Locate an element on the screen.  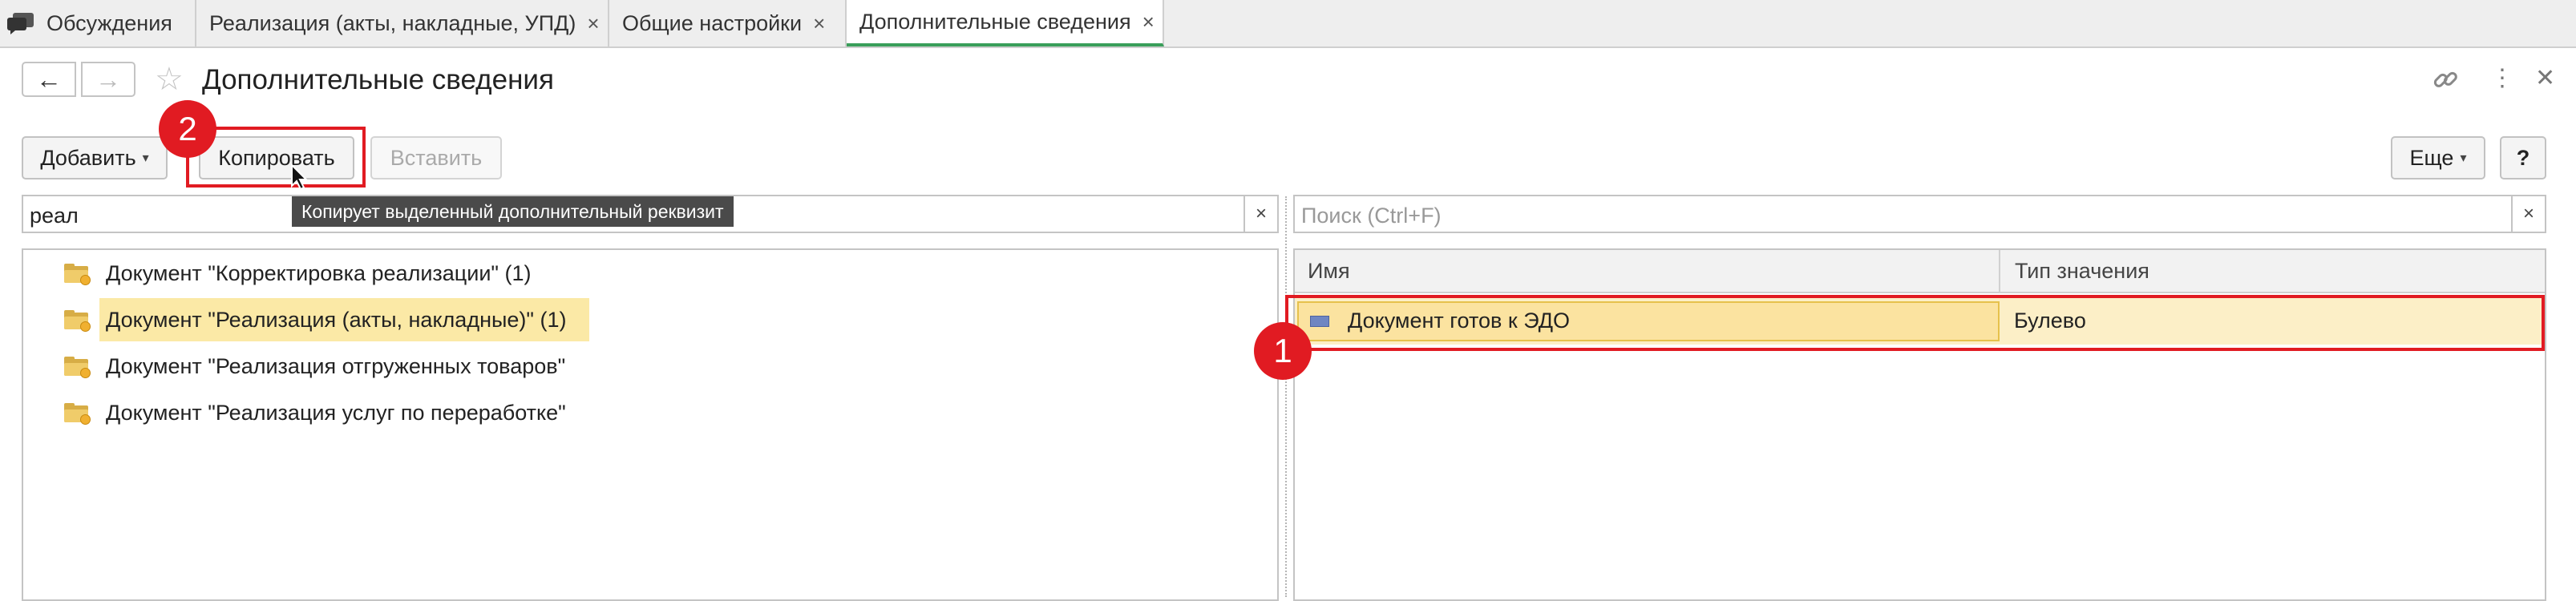
link-icon is located at coordinates (2447, 82).